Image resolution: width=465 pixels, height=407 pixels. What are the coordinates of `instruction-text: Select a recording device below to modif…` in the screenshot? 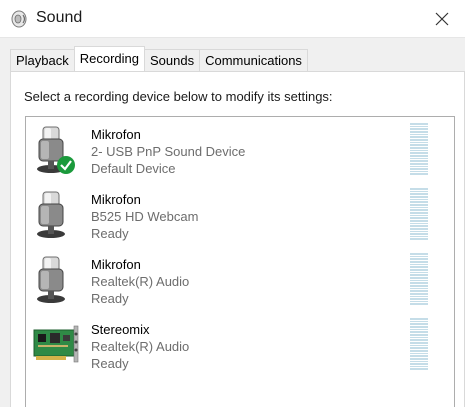 It's located at (178, 96).